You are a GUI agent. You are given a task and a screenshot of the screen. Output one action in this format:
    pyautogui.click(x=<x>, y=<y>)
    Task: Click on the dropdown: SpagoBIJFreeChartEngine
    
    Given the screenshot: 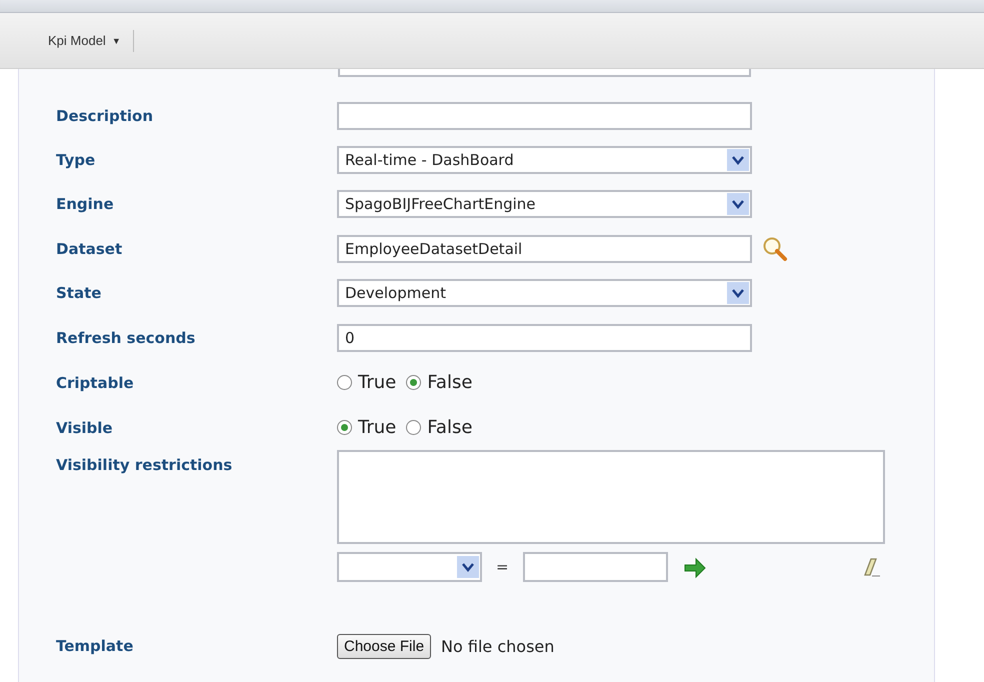 What is the action you would take?
    pyautogui.click(x=544, y=204)
    